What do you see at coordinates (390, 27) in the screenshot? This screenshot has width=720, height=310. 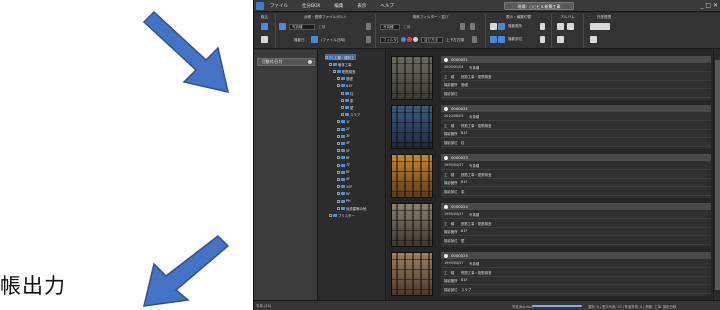 I see `filter-kind-field: 写真種` at bounding box center [390, 27].